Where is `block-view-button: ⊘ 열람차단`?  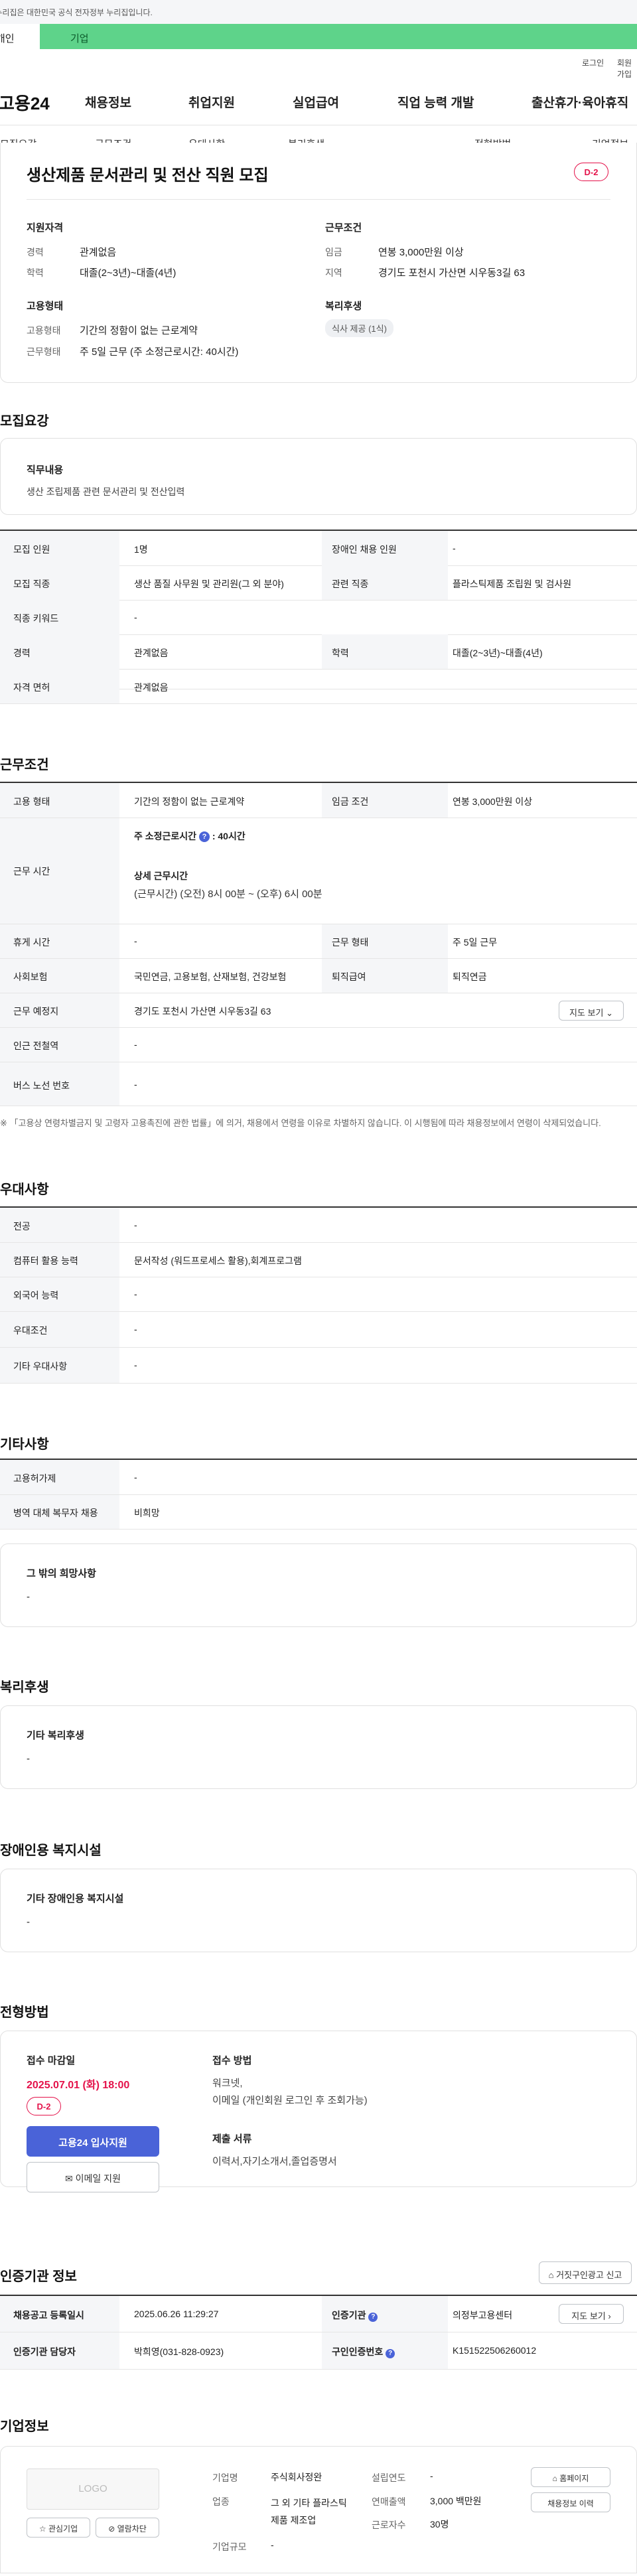
block-view-button: ⊘ 열람차단 is located at coordinates (128, 2528).